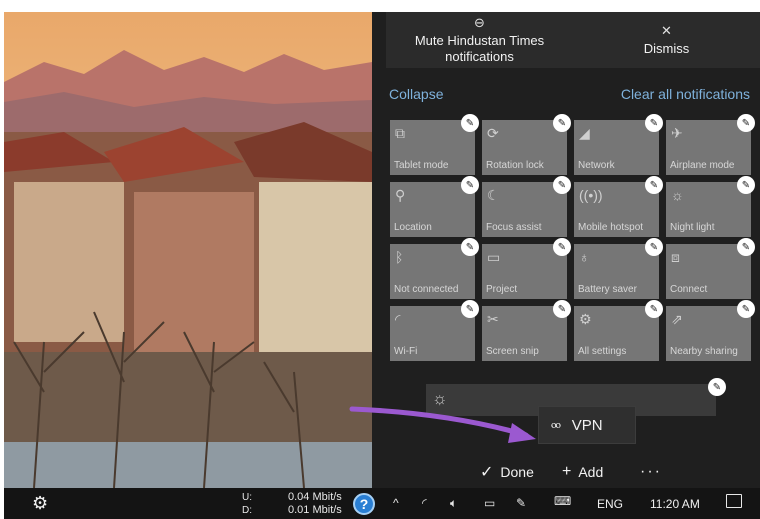 This screenshot has width=760, height=519. What do you see at coordinates (710, 268) in the screenshot?
I see `tile-connect: ⧈ ✎ Connect` at bounding box center [710, 268].